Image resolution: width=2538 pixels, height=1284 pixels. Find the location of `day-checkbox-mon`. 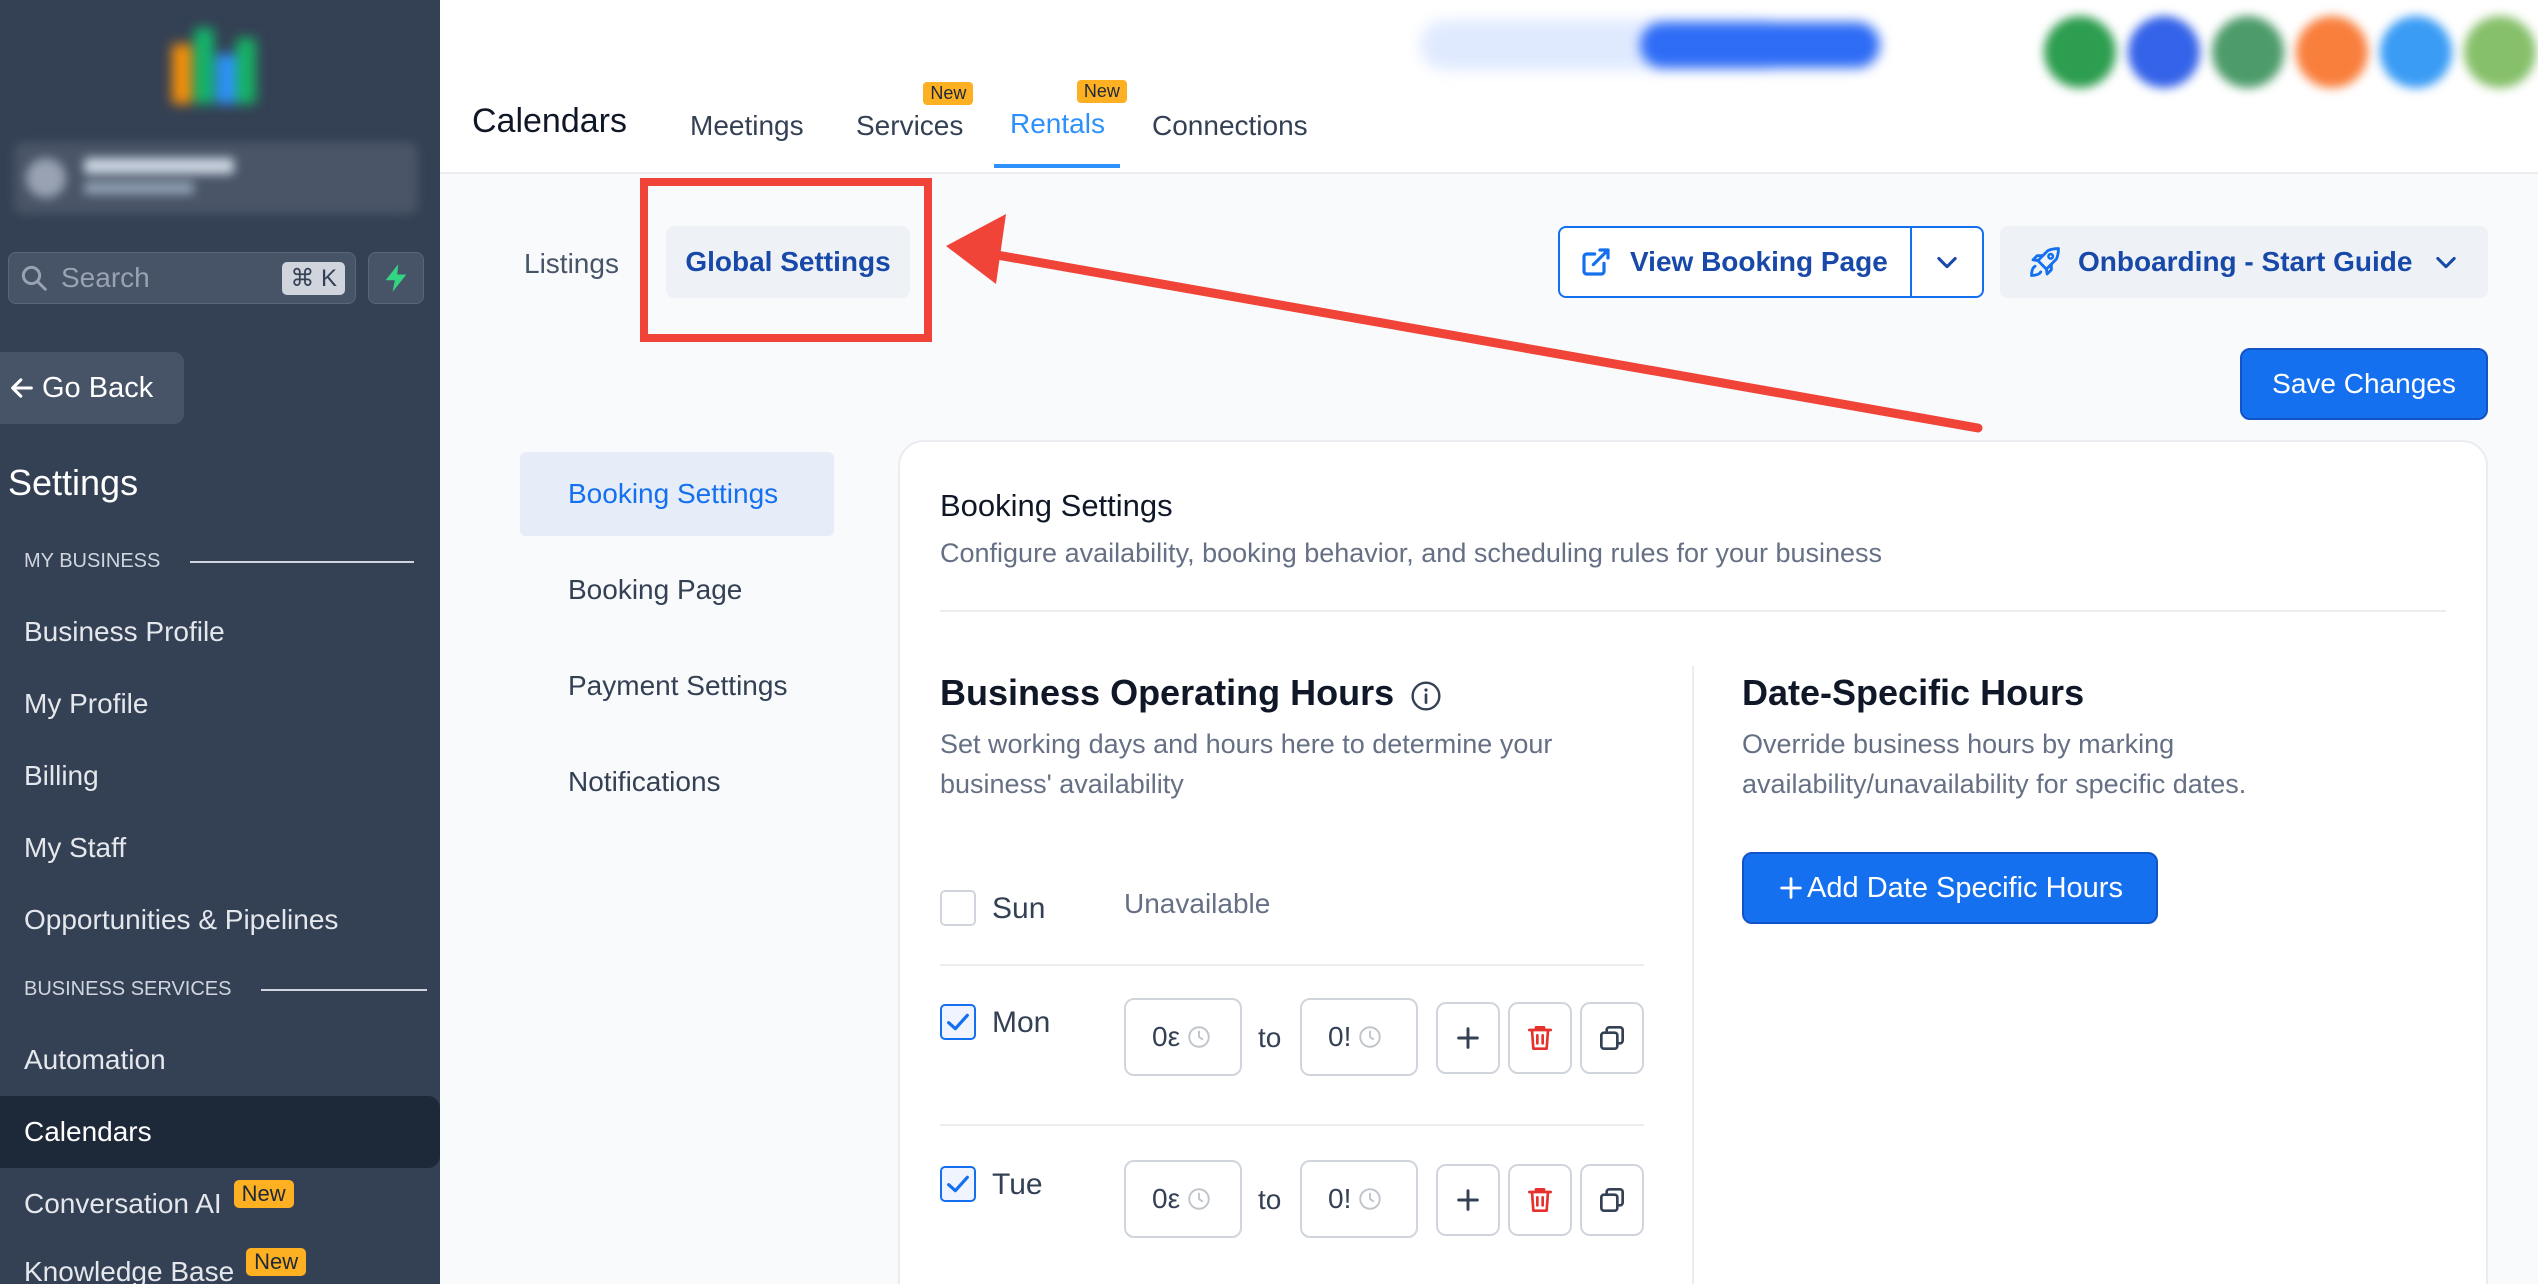

day-checkbox-mon is located at coordinates (958, 1022).